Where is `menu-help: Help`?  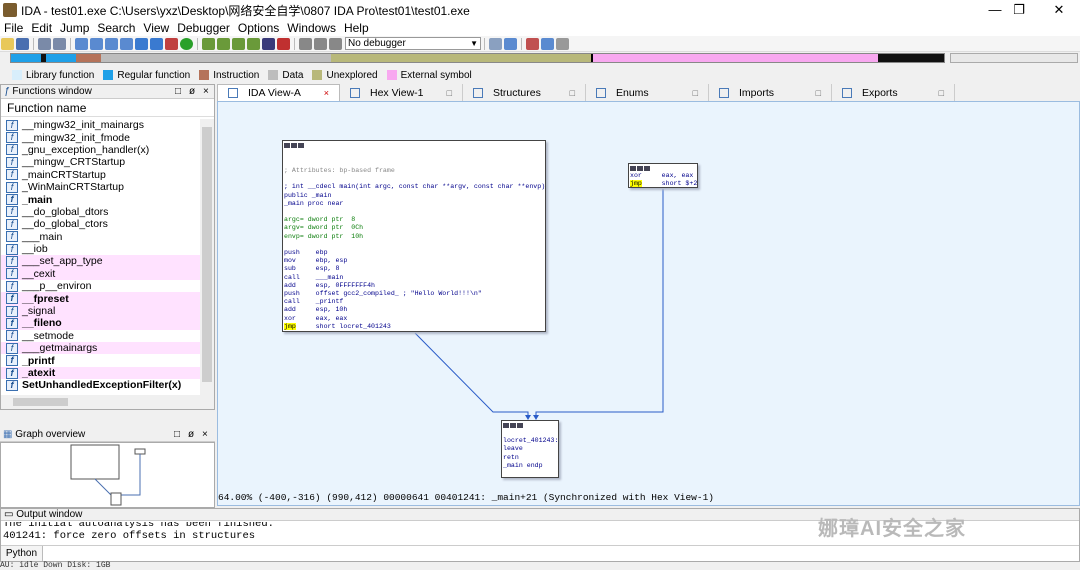
menu-help: Help is located at coordinates (356, 28).